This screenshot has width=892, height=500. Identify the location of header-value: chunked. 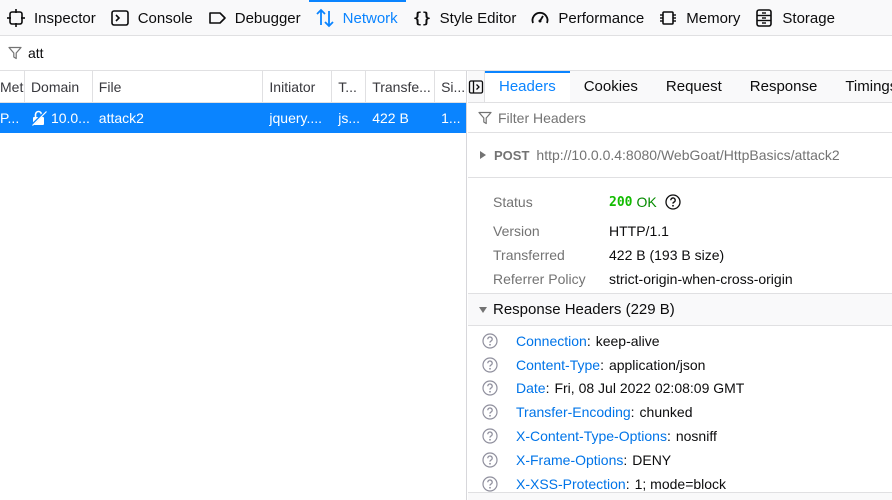
(666, 412).